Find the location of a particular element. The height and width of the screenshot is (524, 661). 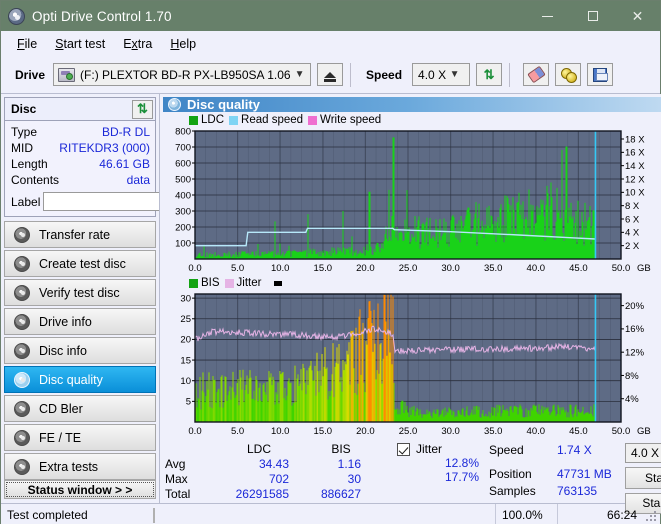

svg-text: 25.0 is located at coordinates (408, 431).